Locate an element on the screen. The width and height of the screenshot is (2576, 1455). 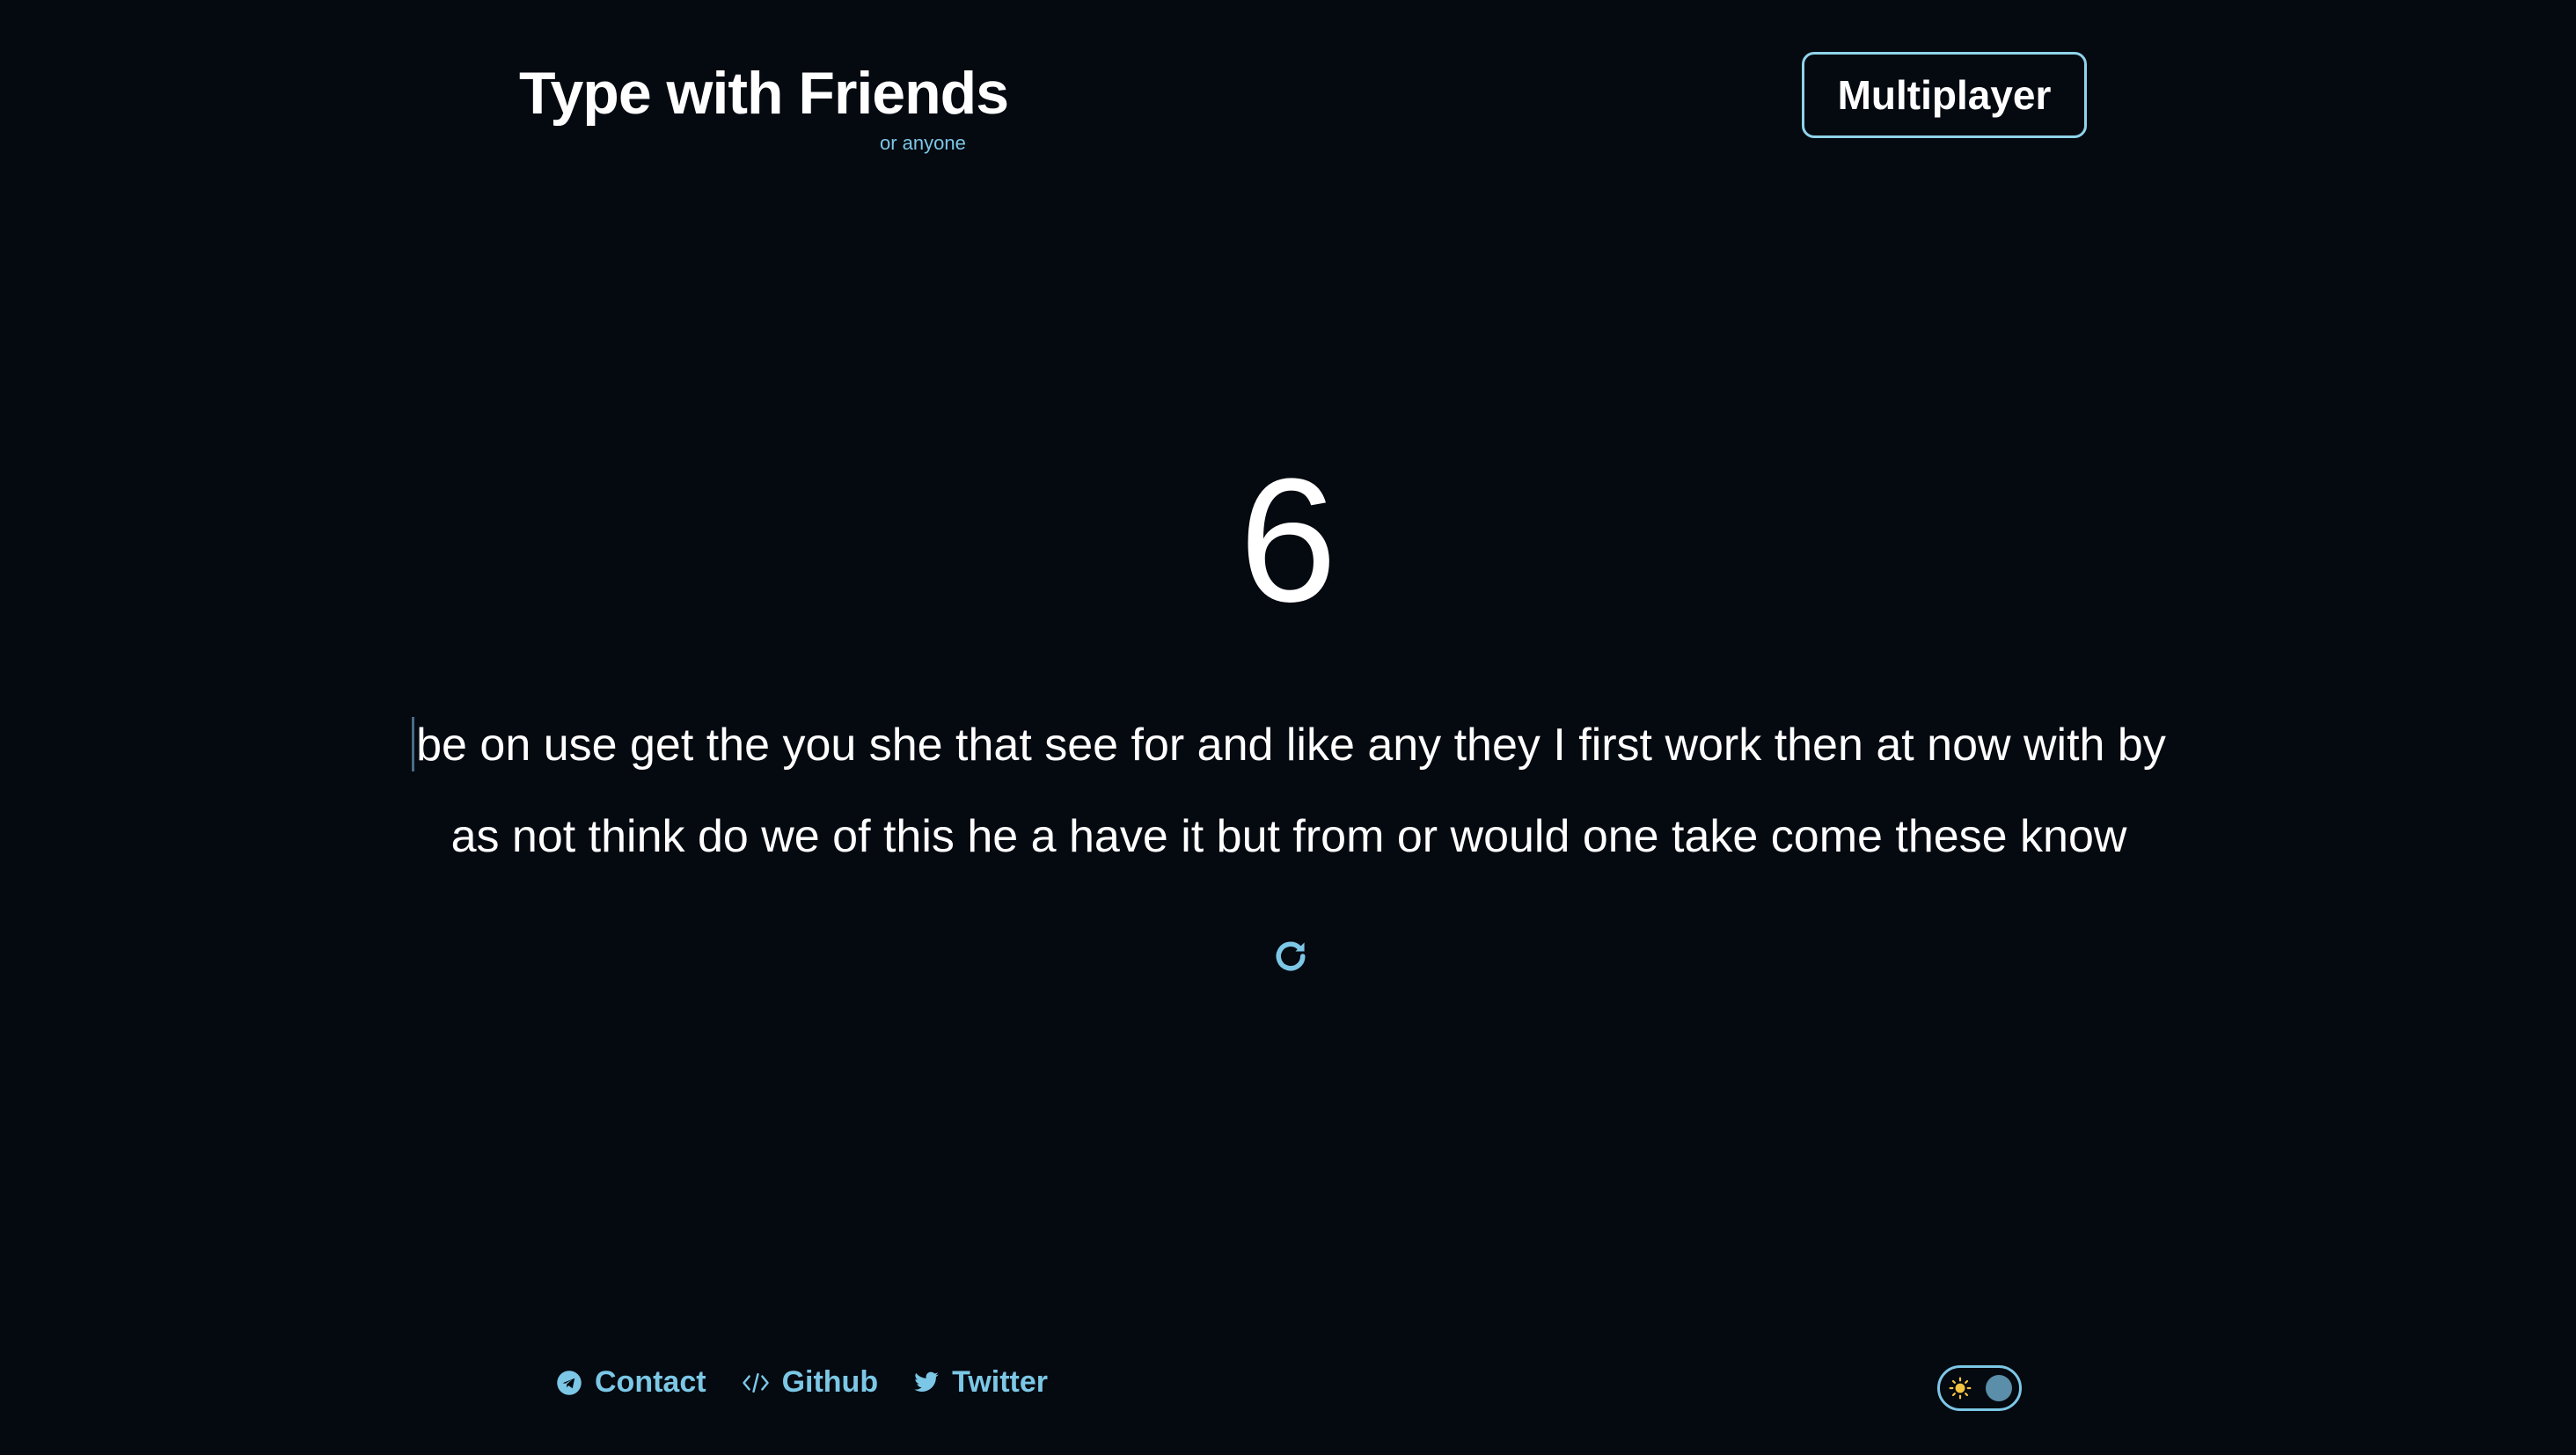
footer-links: Contact Github Twitter is located at coordinates (802, 1382).